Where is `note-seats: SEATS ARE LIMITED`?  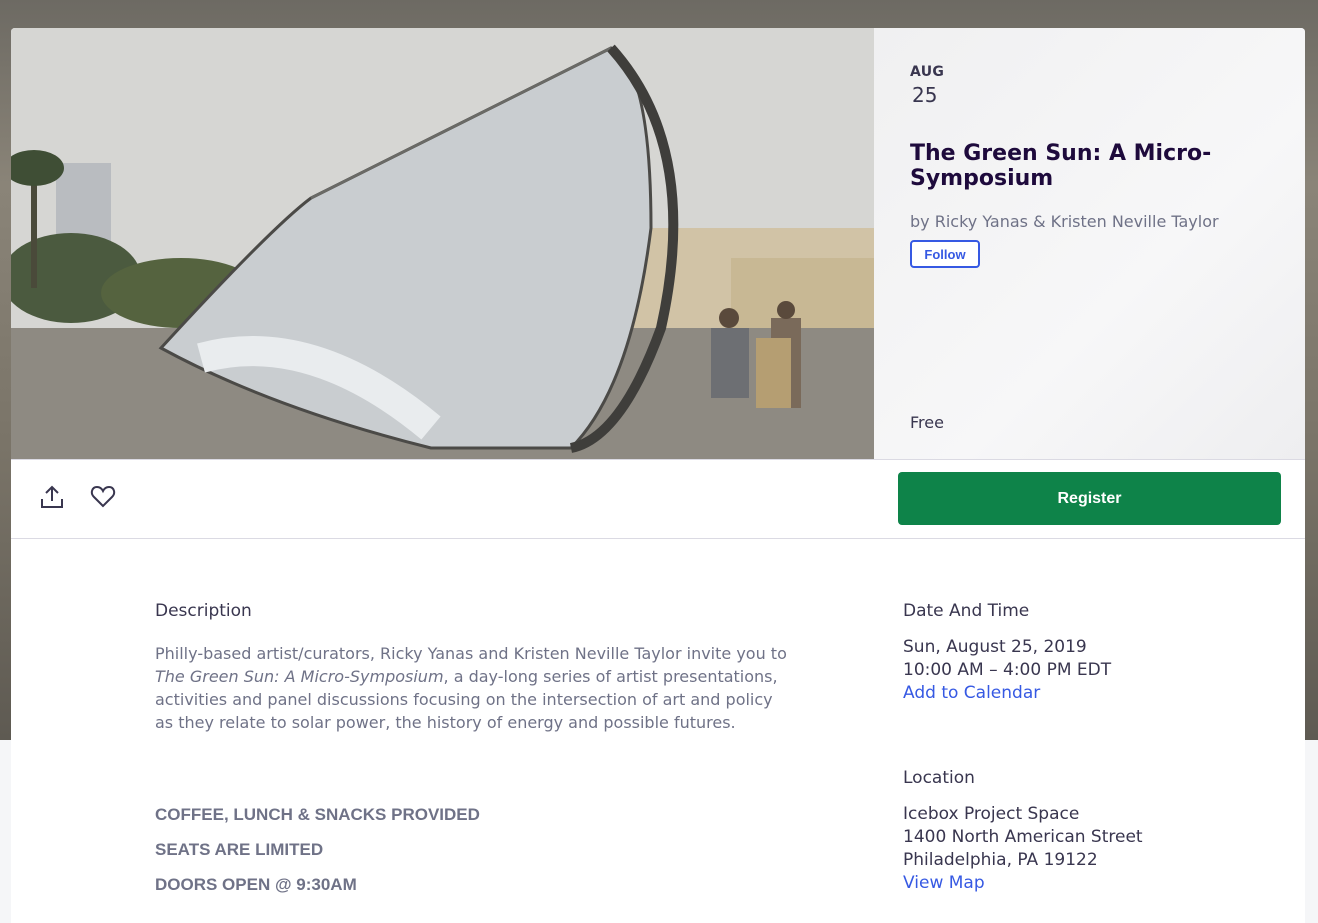 note-seats: SEATS ARE LIMITED is located at coordinates (239, 849).